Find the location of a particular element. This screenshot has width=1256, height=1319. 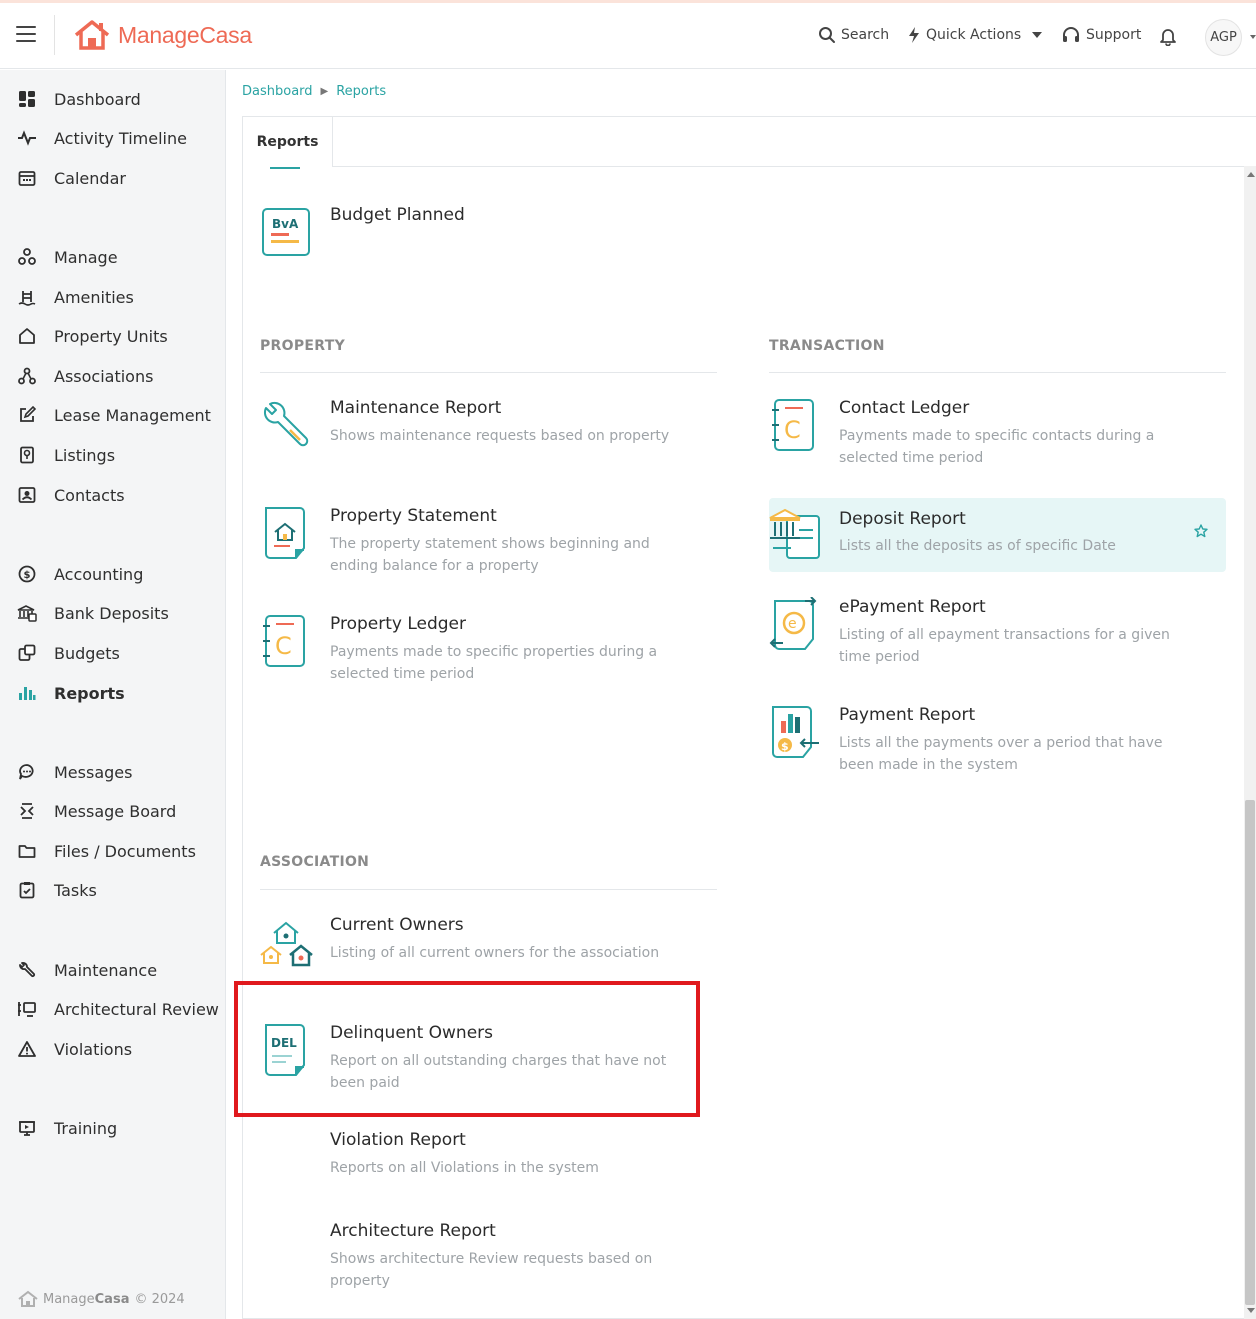

bva-report-icon: BvA is located at coordinates (286, 232).